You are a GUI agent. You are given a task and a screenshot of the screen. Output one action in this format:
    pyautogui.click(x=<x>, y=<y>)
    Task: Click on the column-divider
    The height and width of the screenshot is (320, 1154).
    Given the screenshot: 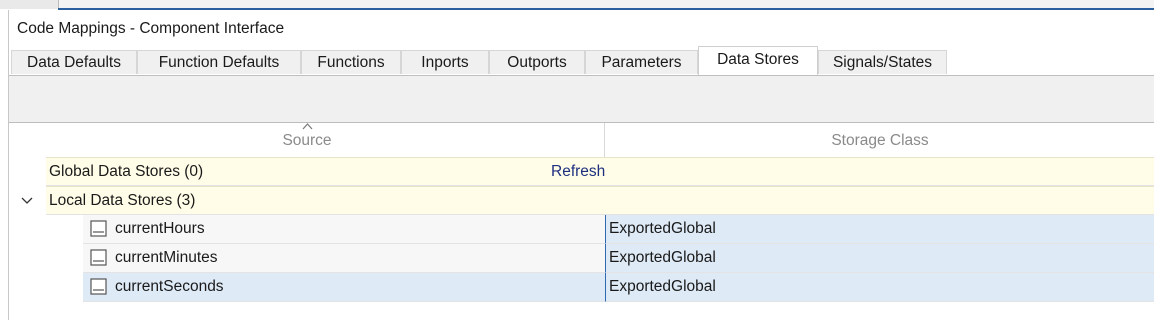 What is the action you would take?
    pyautogui.click(x=604, y=140)
    